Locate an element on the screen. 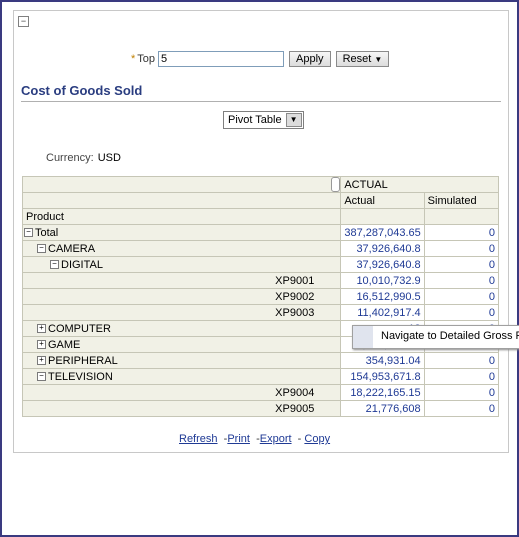 This screenshot has height=537, width=519. row-label-cell: XP9004 is located at coordinates (181, 392).